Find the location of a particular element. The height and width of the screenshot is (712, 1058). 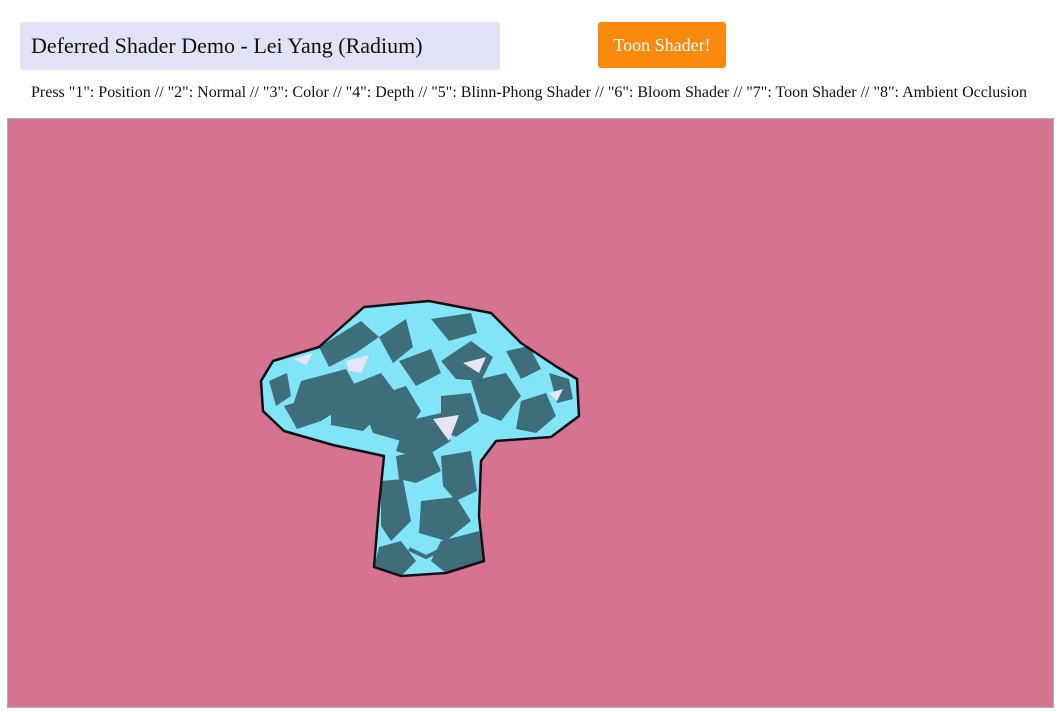

toon-shader-button: Toon Shader! is located at coordinates (662, 45).